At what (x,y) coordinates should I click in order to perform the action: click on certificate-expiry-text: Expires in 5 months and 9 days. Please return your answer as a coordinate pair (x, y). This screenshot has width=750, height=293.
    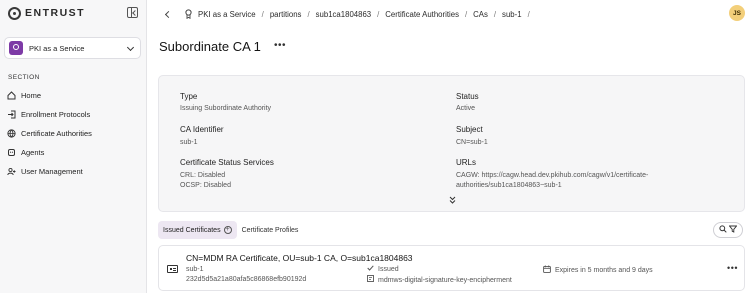
    Looking at the image, I should click on (604, 270).